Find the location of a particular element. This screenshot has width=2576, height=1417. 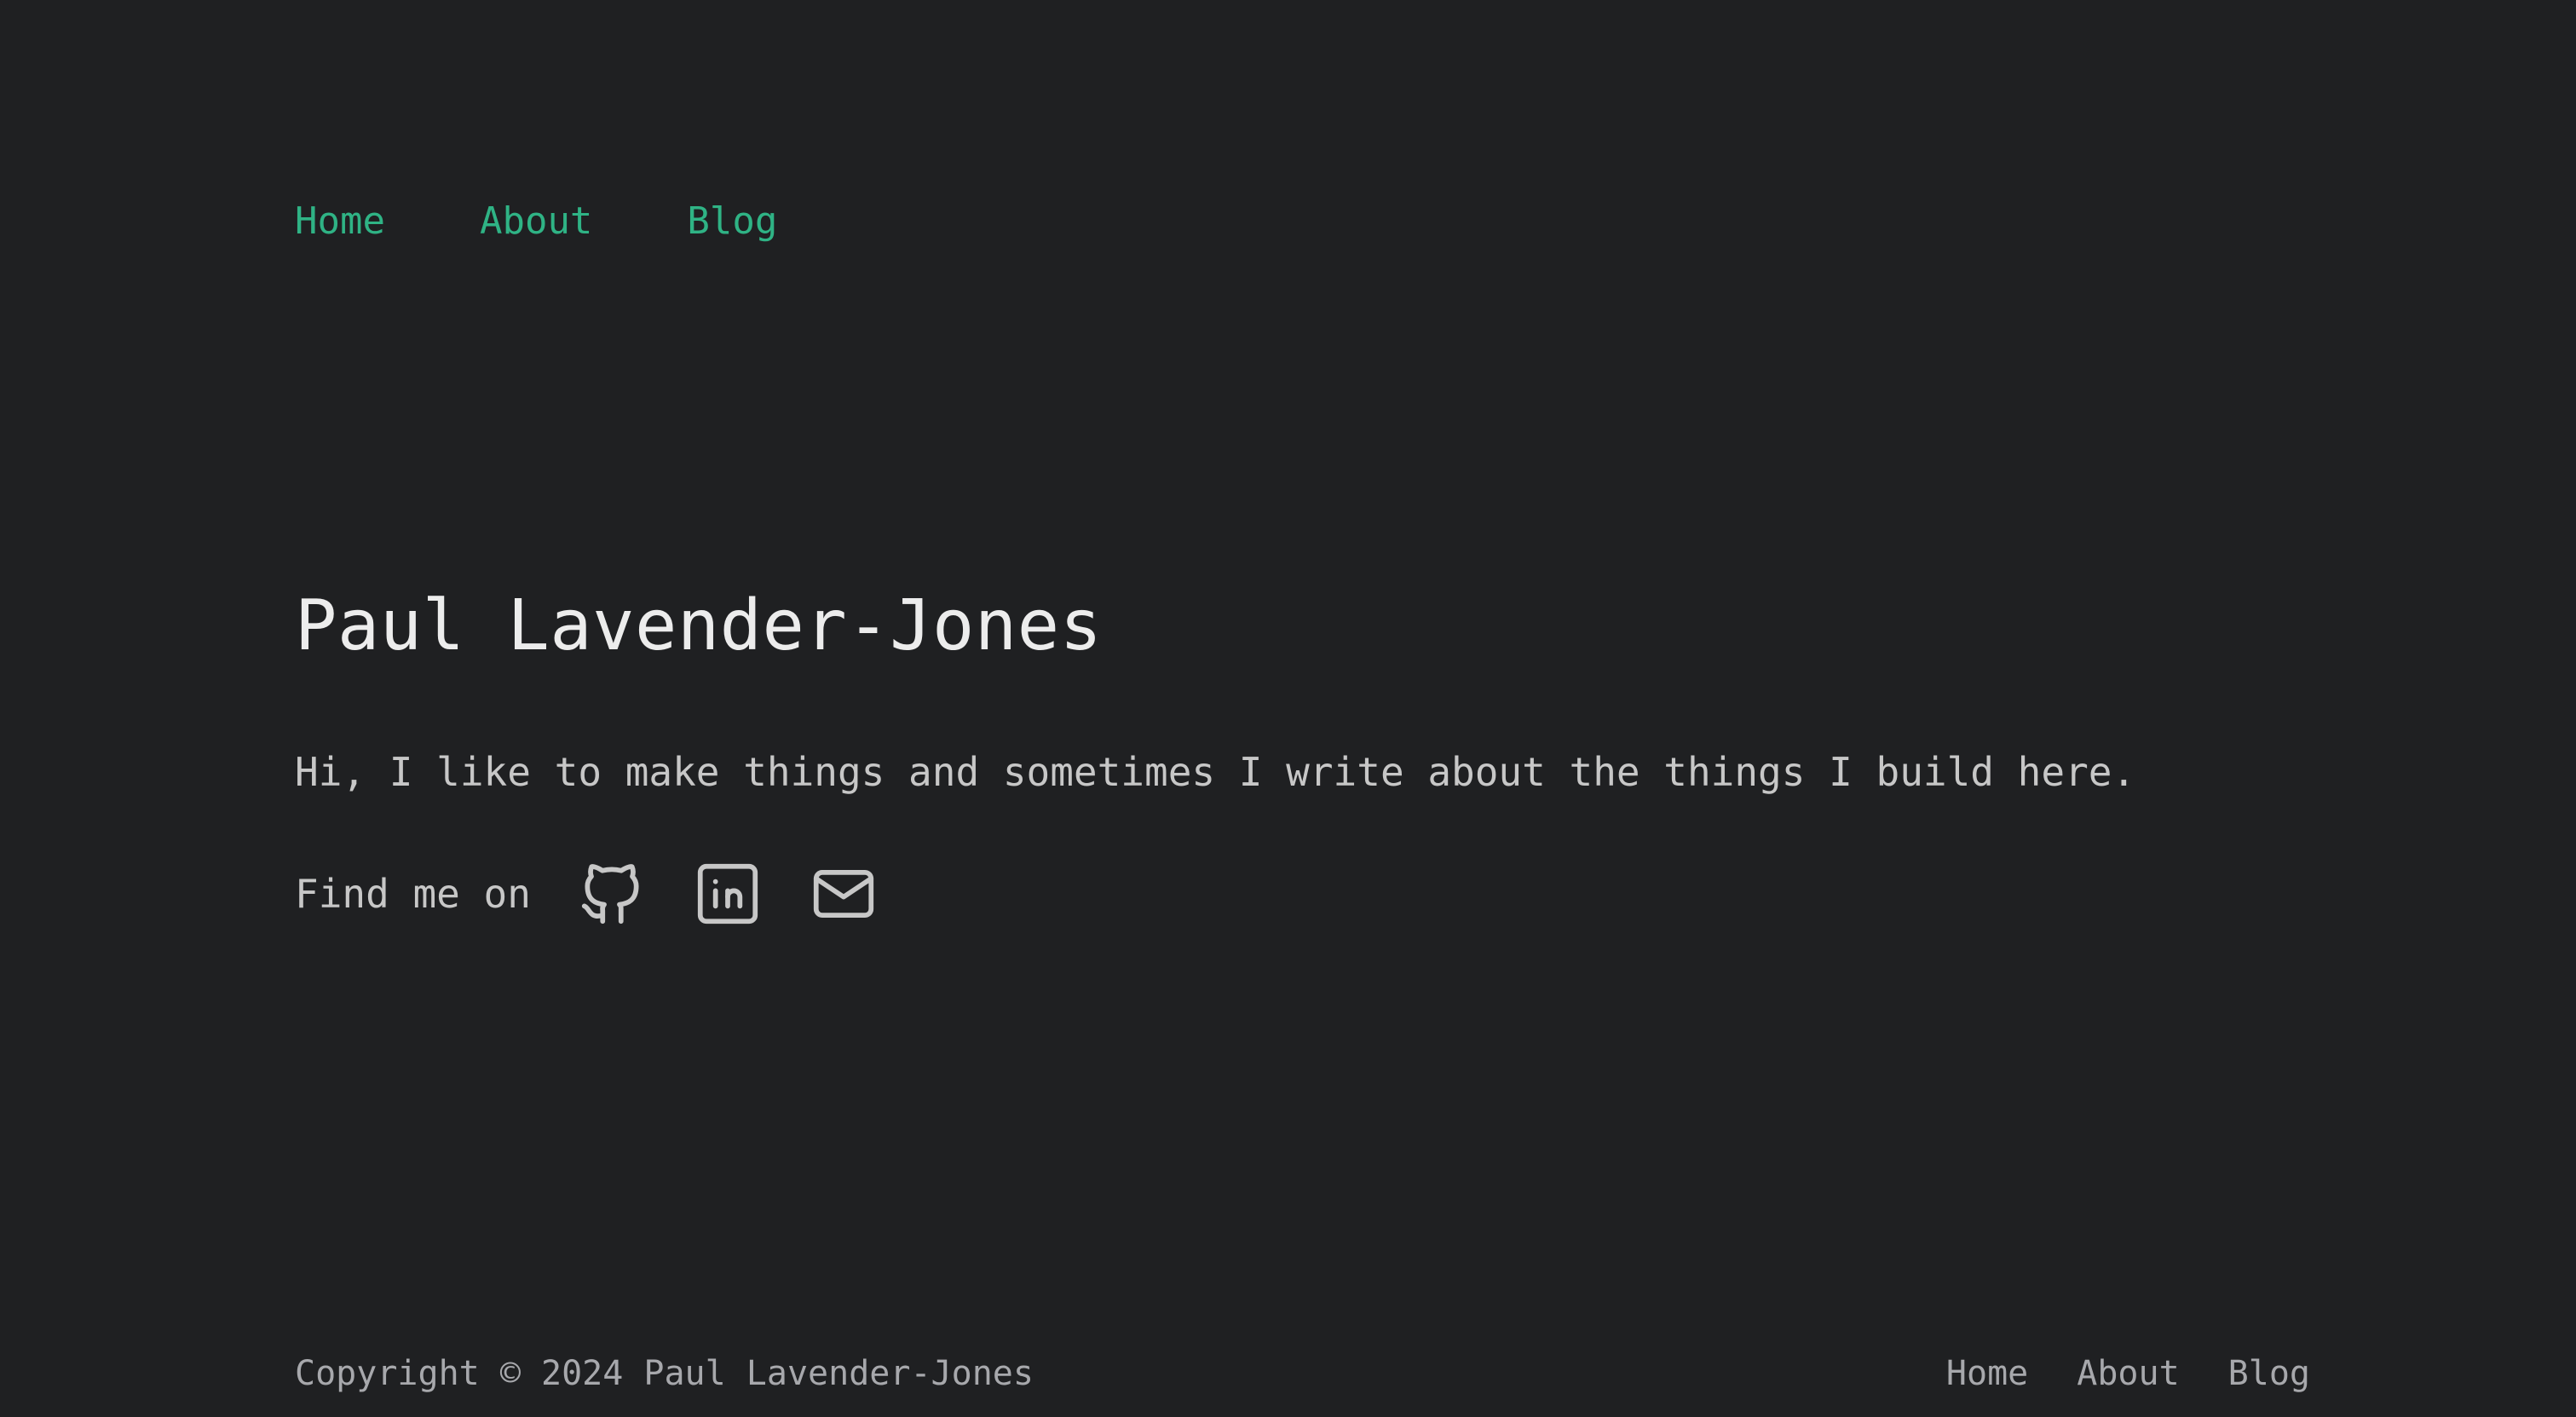

linkedin-link is located at coordinates (727, 893).